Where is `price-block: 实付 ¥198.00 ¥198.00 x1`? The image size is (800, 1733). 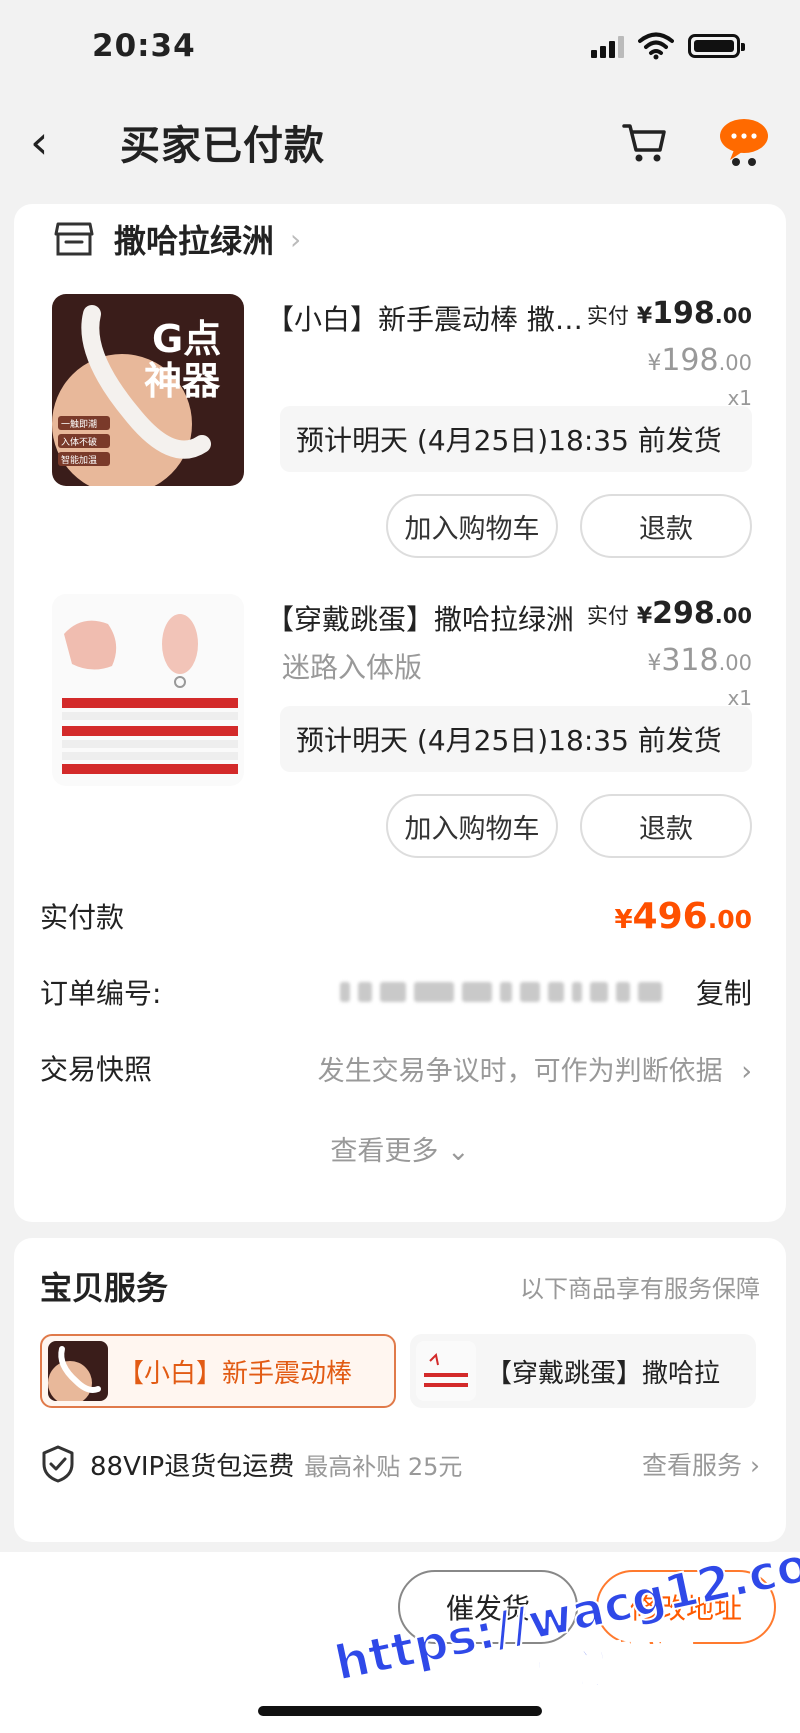
price-block: 实付 ¥198.00 ¥198.00 x1 is located at coordinates (669, 353).